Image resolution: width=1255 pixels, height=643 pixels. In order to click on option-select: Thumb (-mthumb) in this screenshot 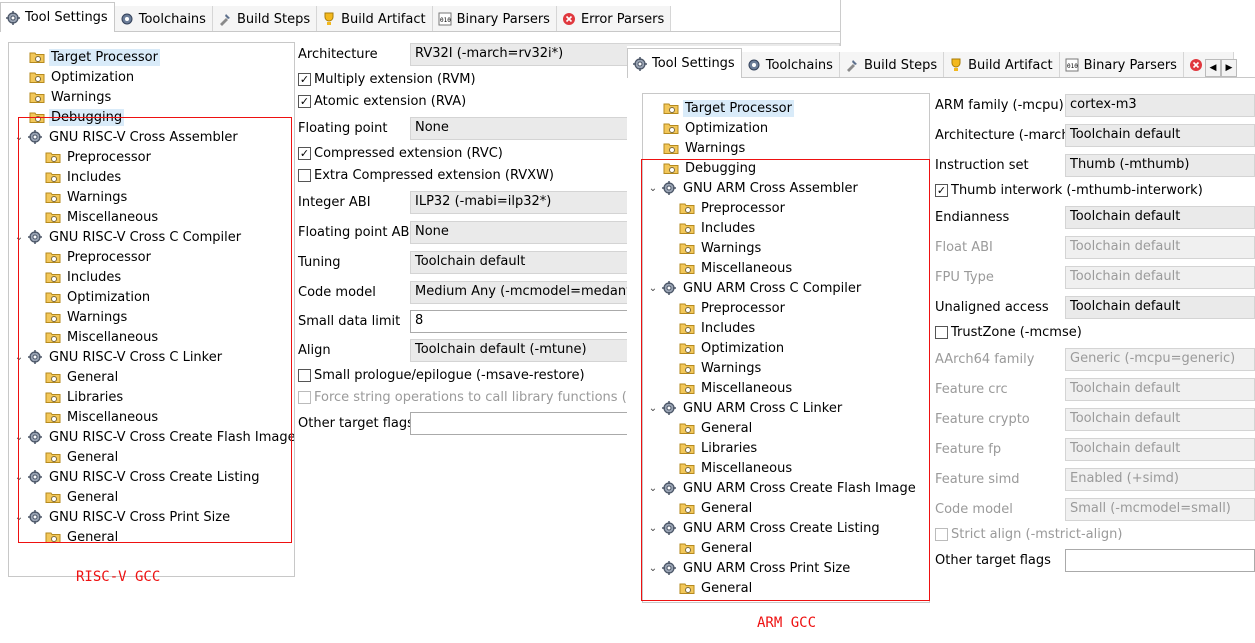, I will do `click(1160, 165)`.